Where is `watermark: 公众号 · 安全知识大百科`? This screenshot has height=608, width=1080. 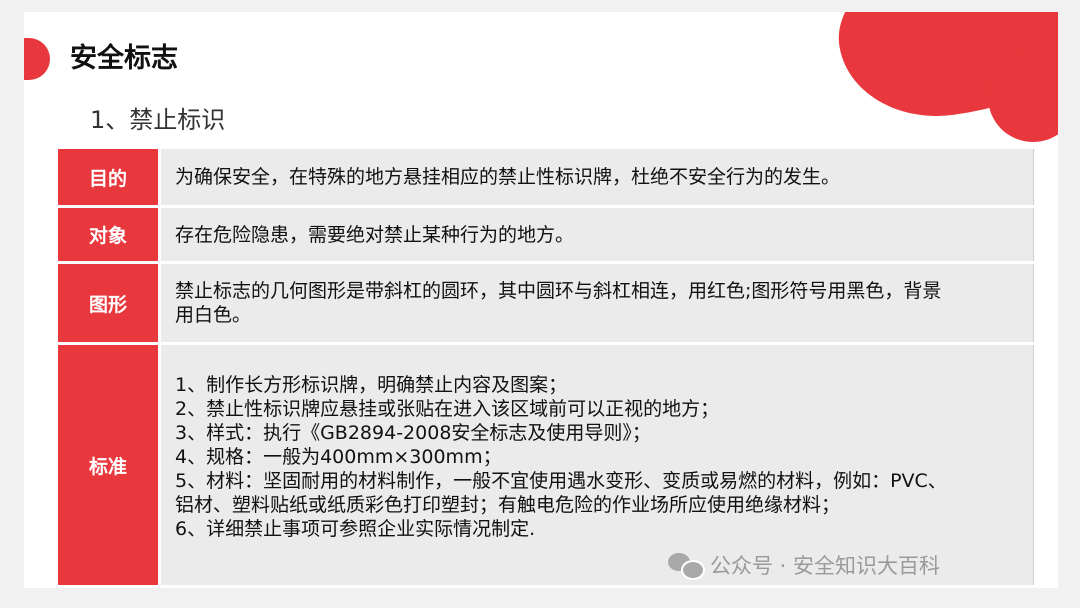 watermark: 公众号 · 安全知识大百科 is located at coordinates (804, 565).